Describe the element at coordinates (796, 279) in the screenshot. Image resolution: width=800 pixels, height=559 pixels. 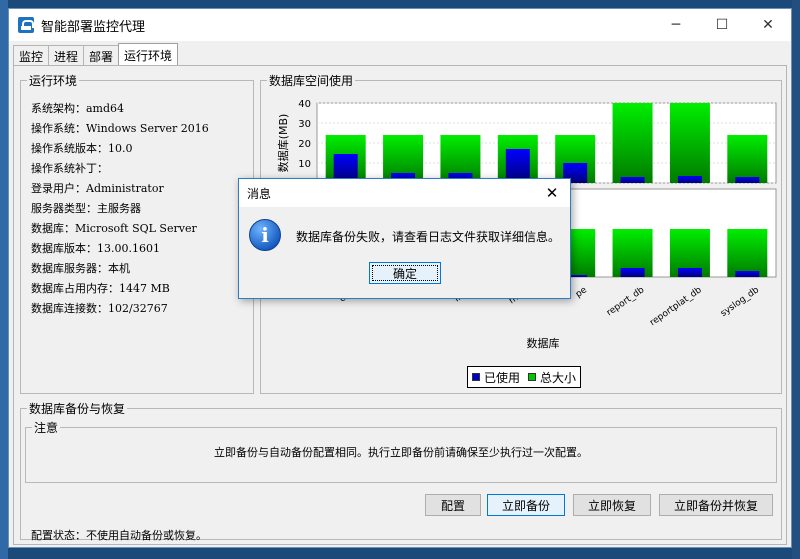
I see `desktop-background-right` at that location.